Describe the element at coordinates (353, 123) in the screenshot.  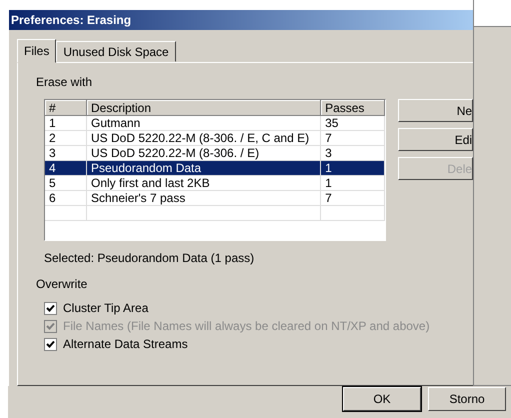
I see `table-cell: 35` at that location.